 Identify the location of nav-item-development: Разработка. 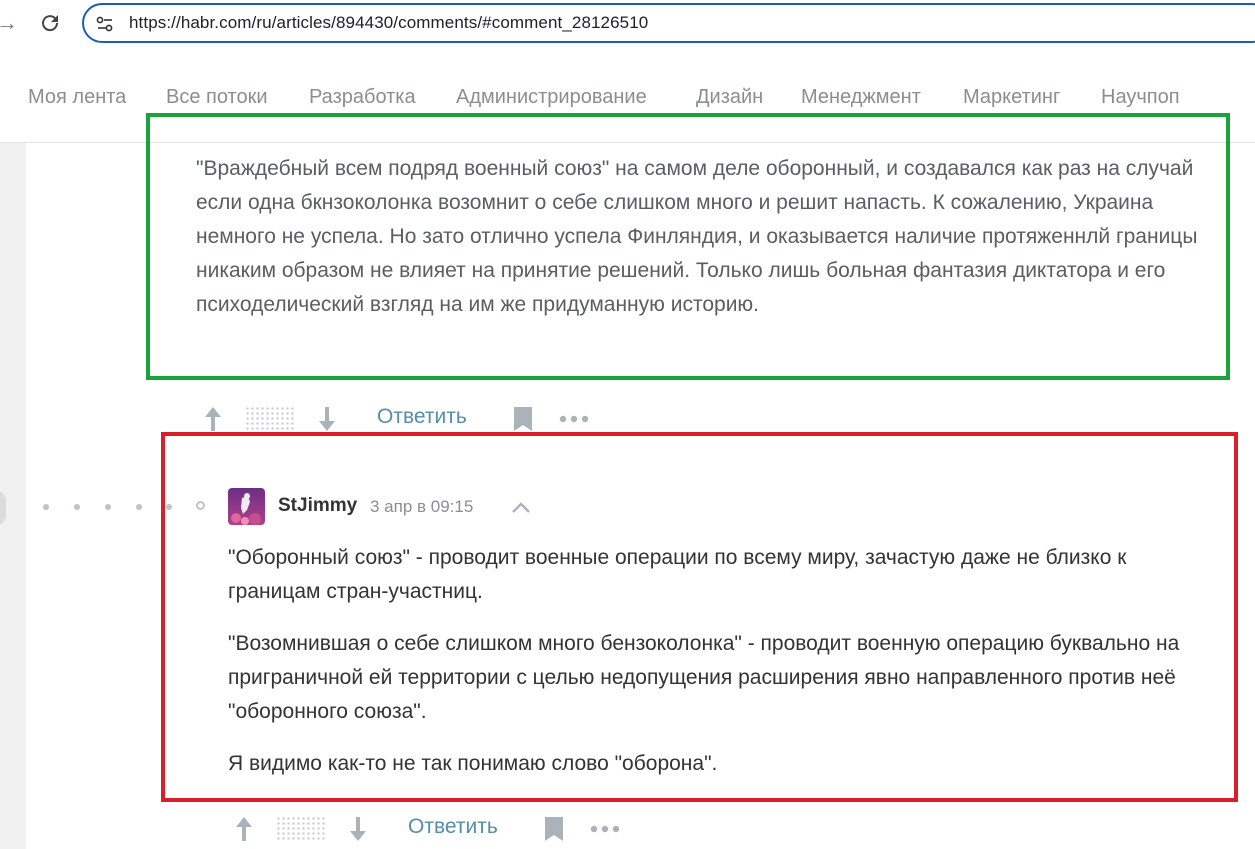
(362, 97).